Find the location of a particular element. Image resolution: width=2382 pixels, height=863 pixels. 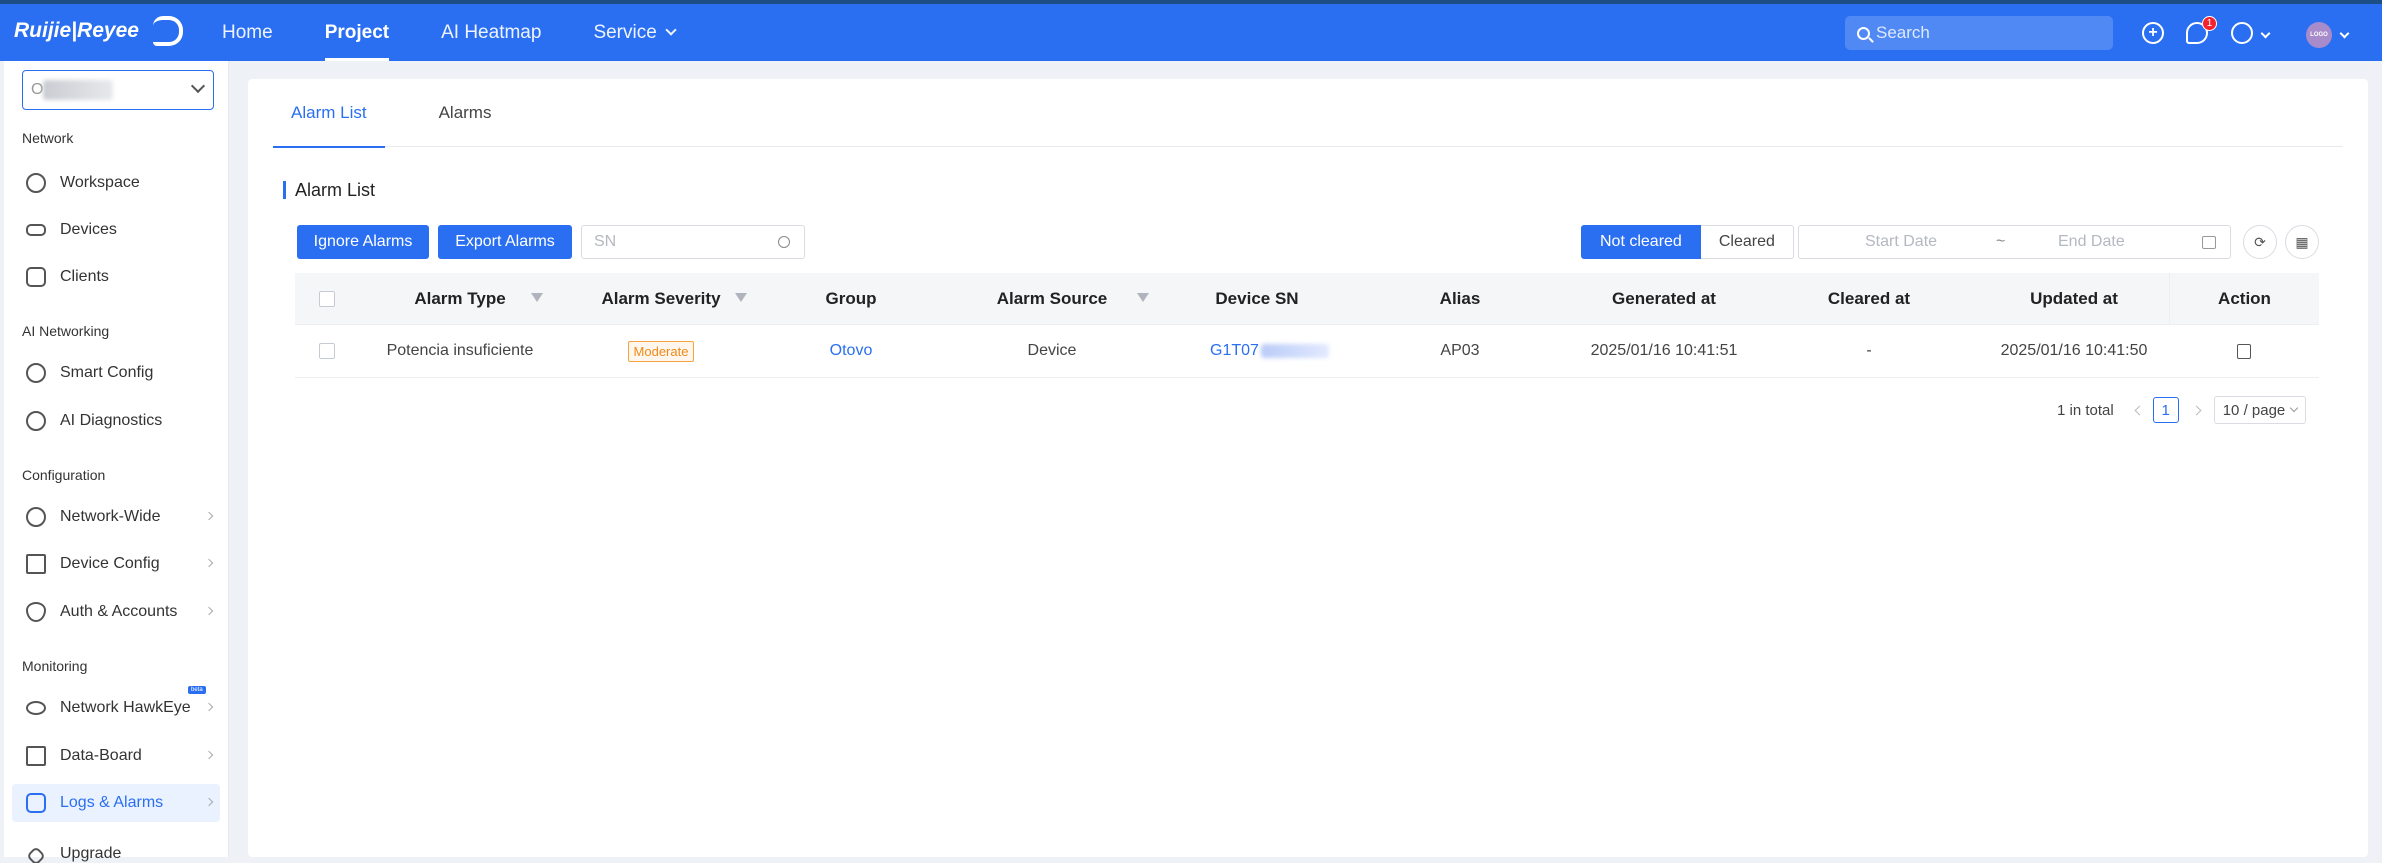

page-1-button: 1 is located at coordinates (2165, 410).